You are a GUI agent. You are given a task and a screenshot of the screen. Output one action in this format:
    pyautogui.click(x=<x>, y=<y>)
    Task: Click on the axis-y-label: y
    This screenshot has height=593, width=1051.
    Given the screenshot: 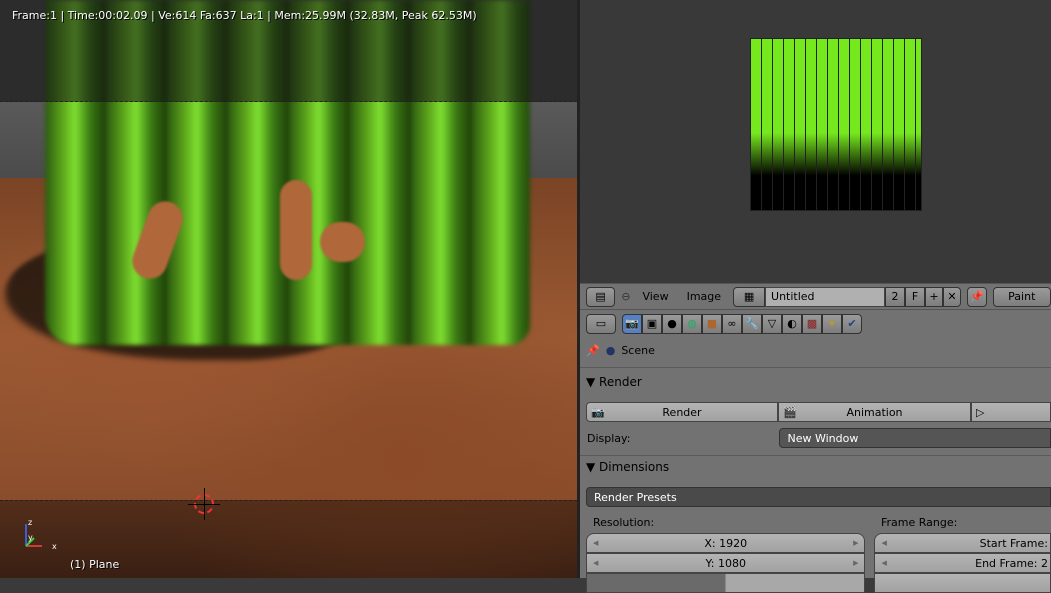 What is the action you would take?
    pyautogui.click(x=30, y=537)
    